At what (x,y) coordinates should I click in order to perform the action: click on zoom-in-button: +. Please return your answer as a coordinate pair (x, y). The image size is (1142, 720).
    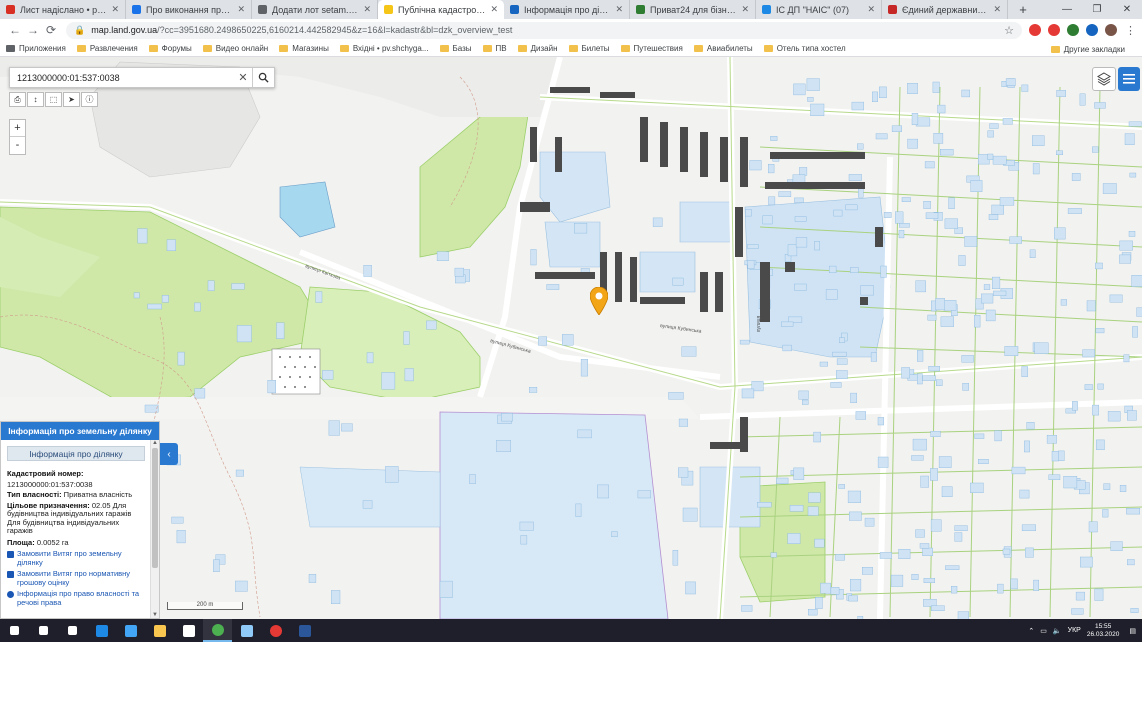
    Looking at the image, I should click on (17, 128).